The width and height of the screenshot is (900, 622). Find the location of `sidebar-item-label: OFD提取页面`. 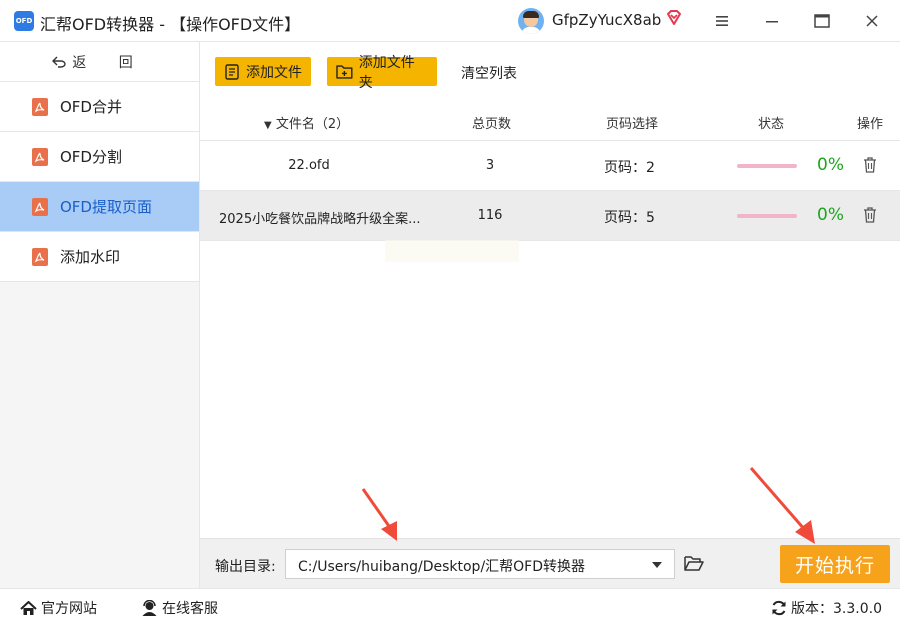

sidebar-item-label: OFD提取页面 is located at coordinates (106, 207).